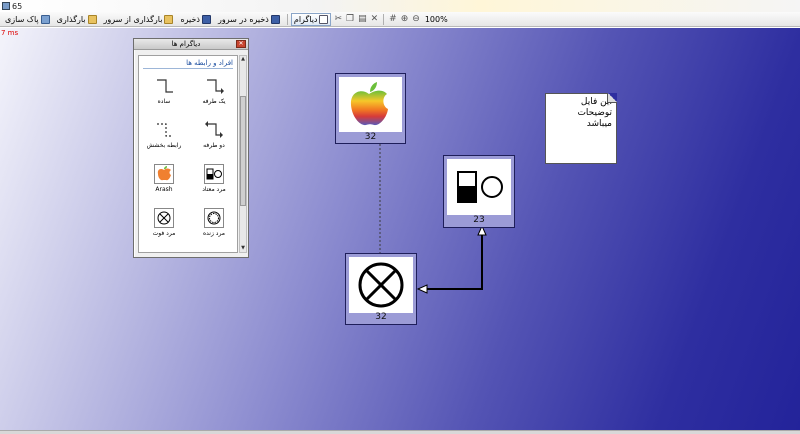 This screenshot has height=434, width=800. I want to click on palette-item: یک طرفه, so click(214, 95).